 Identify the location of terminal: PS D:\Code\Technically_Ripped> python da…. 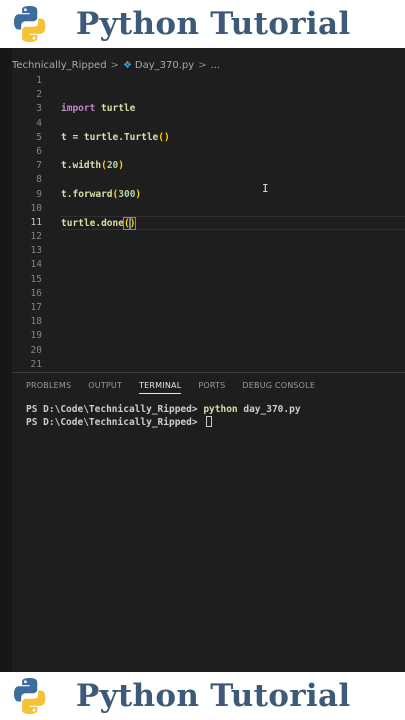
(163, 416).